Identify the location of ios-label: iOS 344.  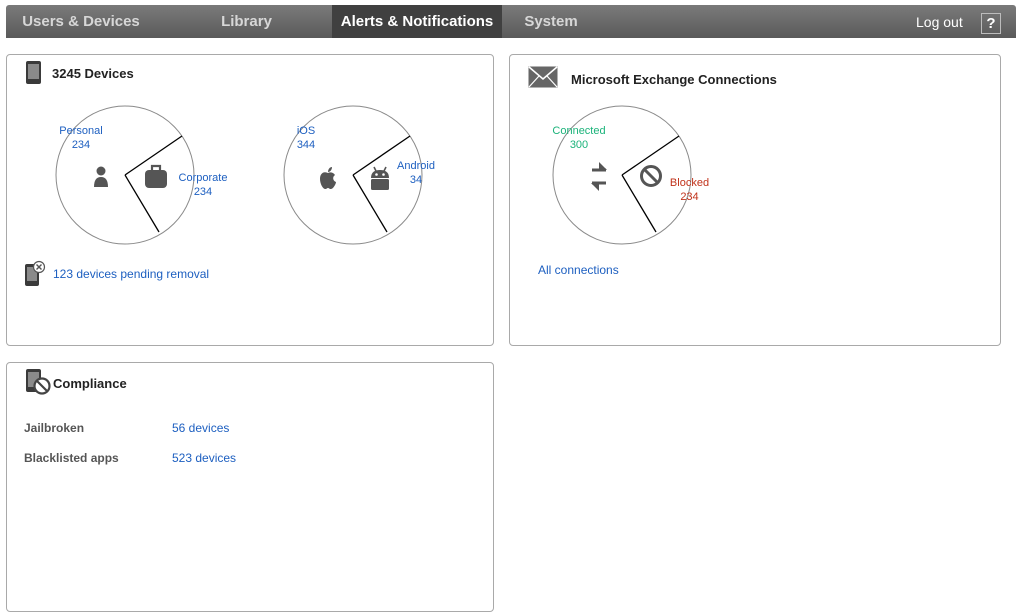
(306, 138).